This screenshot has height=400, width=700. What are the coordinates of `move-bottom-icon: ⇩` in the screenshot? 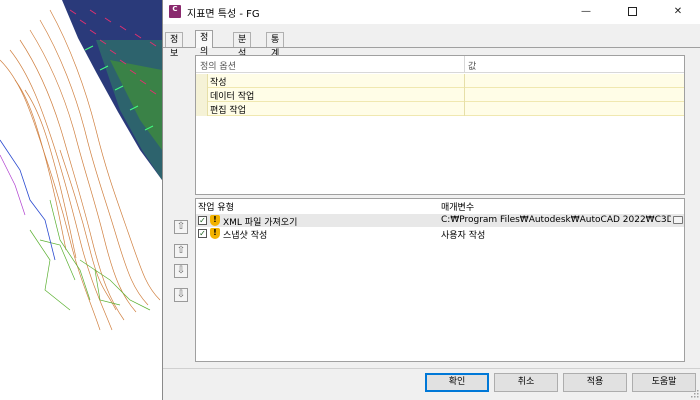 It's located at (181, 294).